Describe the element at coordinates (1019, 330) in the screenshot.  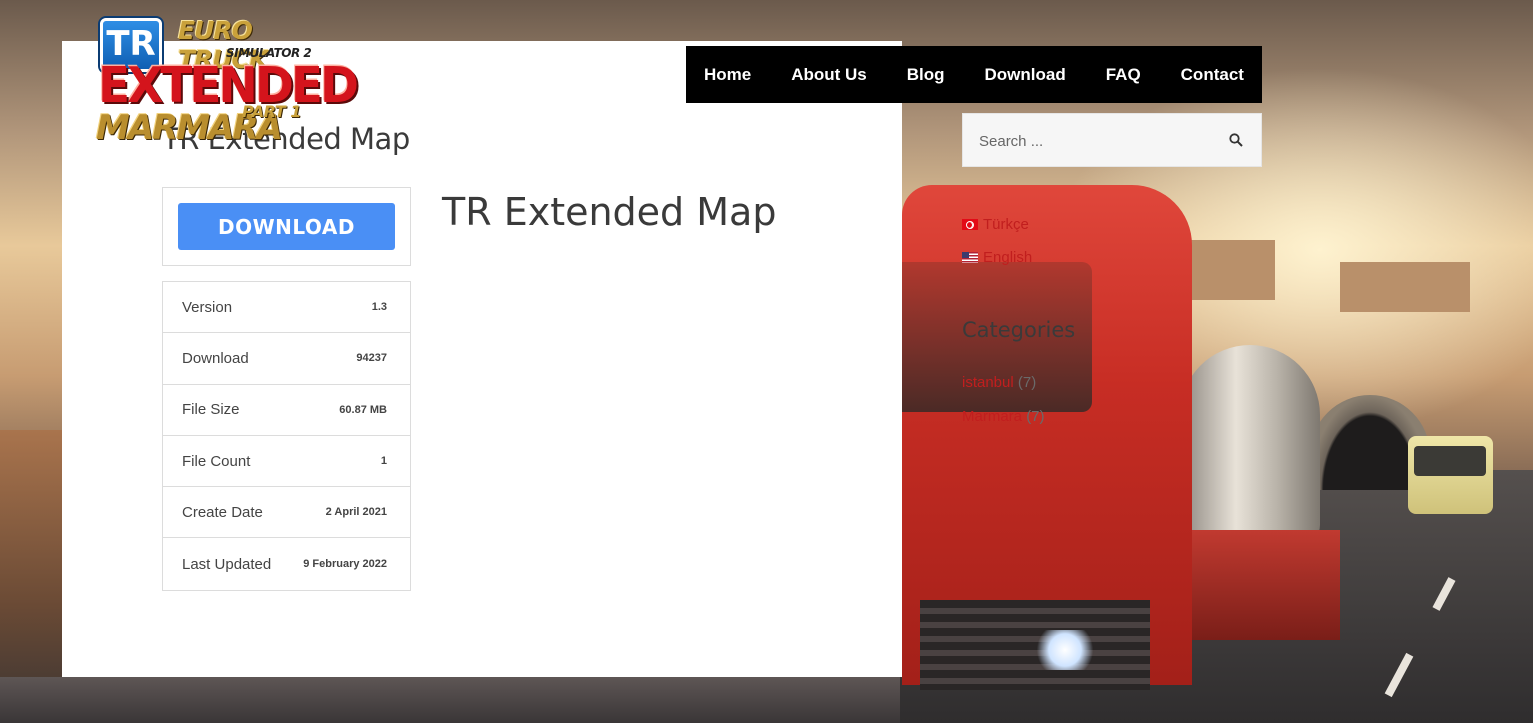
I see `categories-title: Categories` at that location.